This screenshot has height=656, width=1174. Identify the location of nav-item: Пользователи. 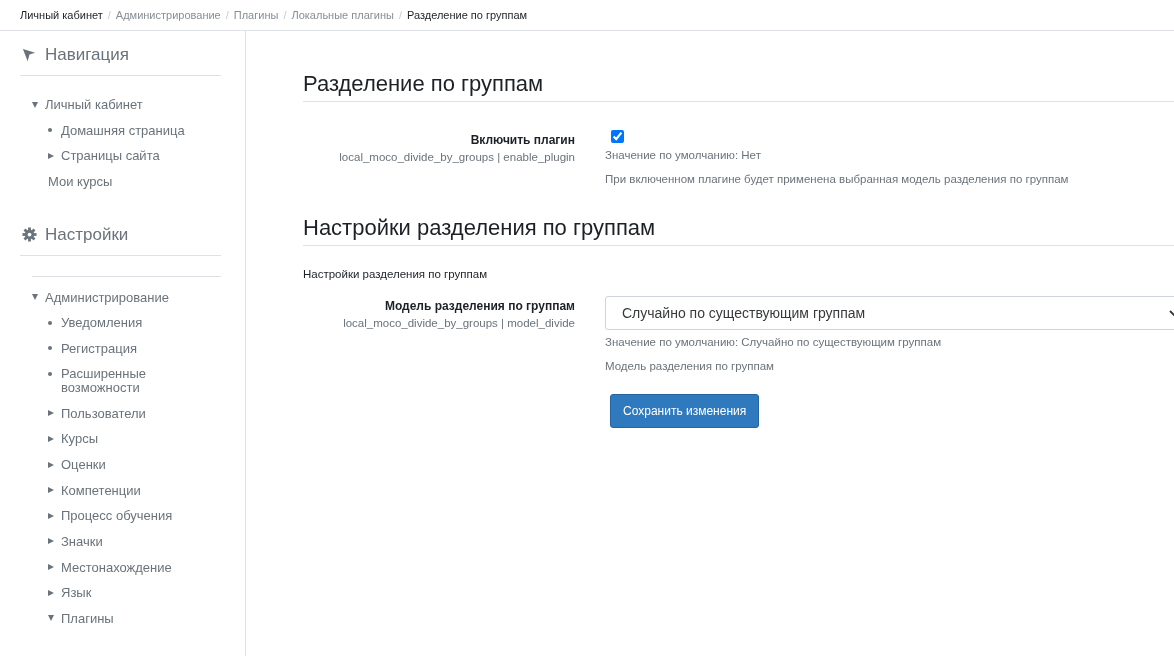
(103, 413).